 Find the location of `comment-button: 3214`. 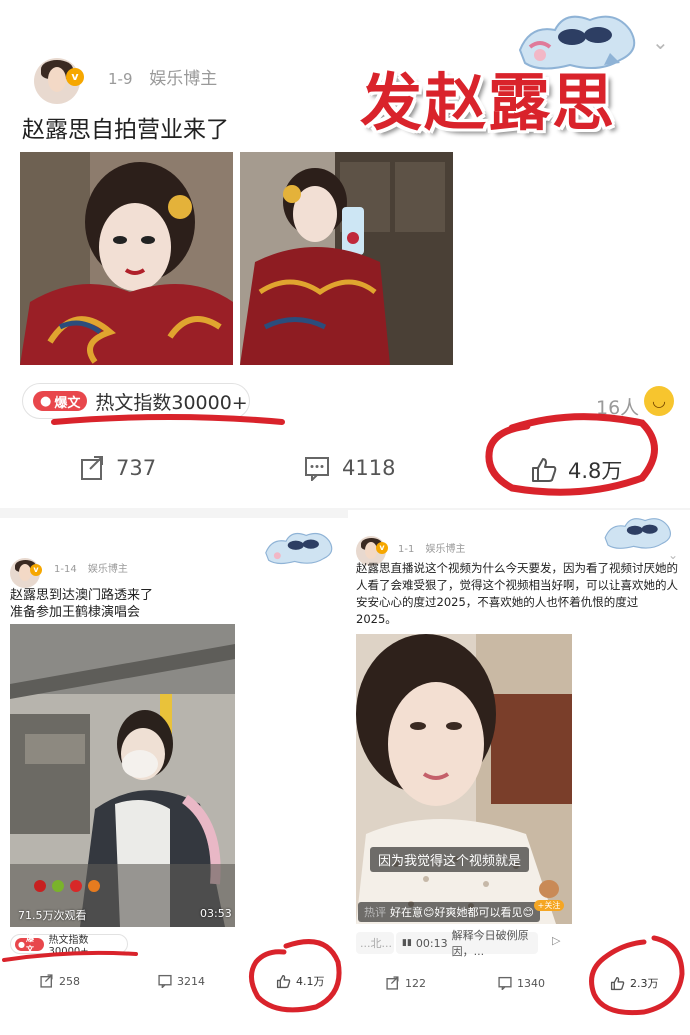

comment-button: 3214 is located at coordinates (181, 981).